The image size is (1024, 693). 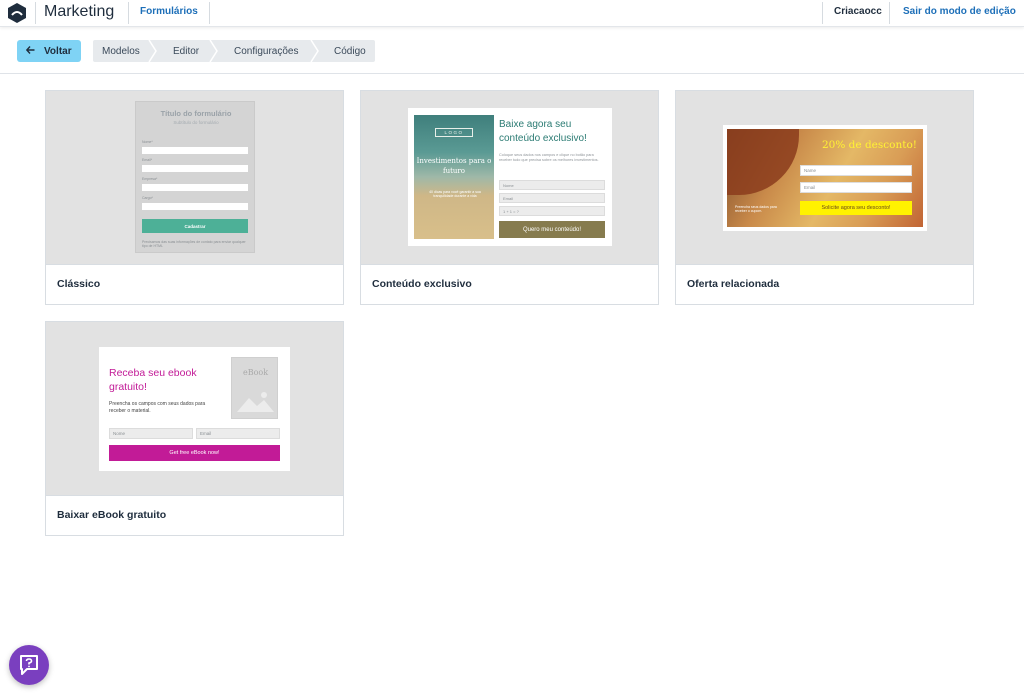 What do you see at coordinates (422, 284) in the screenshot?
I see `template-name: Conteúdo exclusivo` at bounding box center [422, 284].